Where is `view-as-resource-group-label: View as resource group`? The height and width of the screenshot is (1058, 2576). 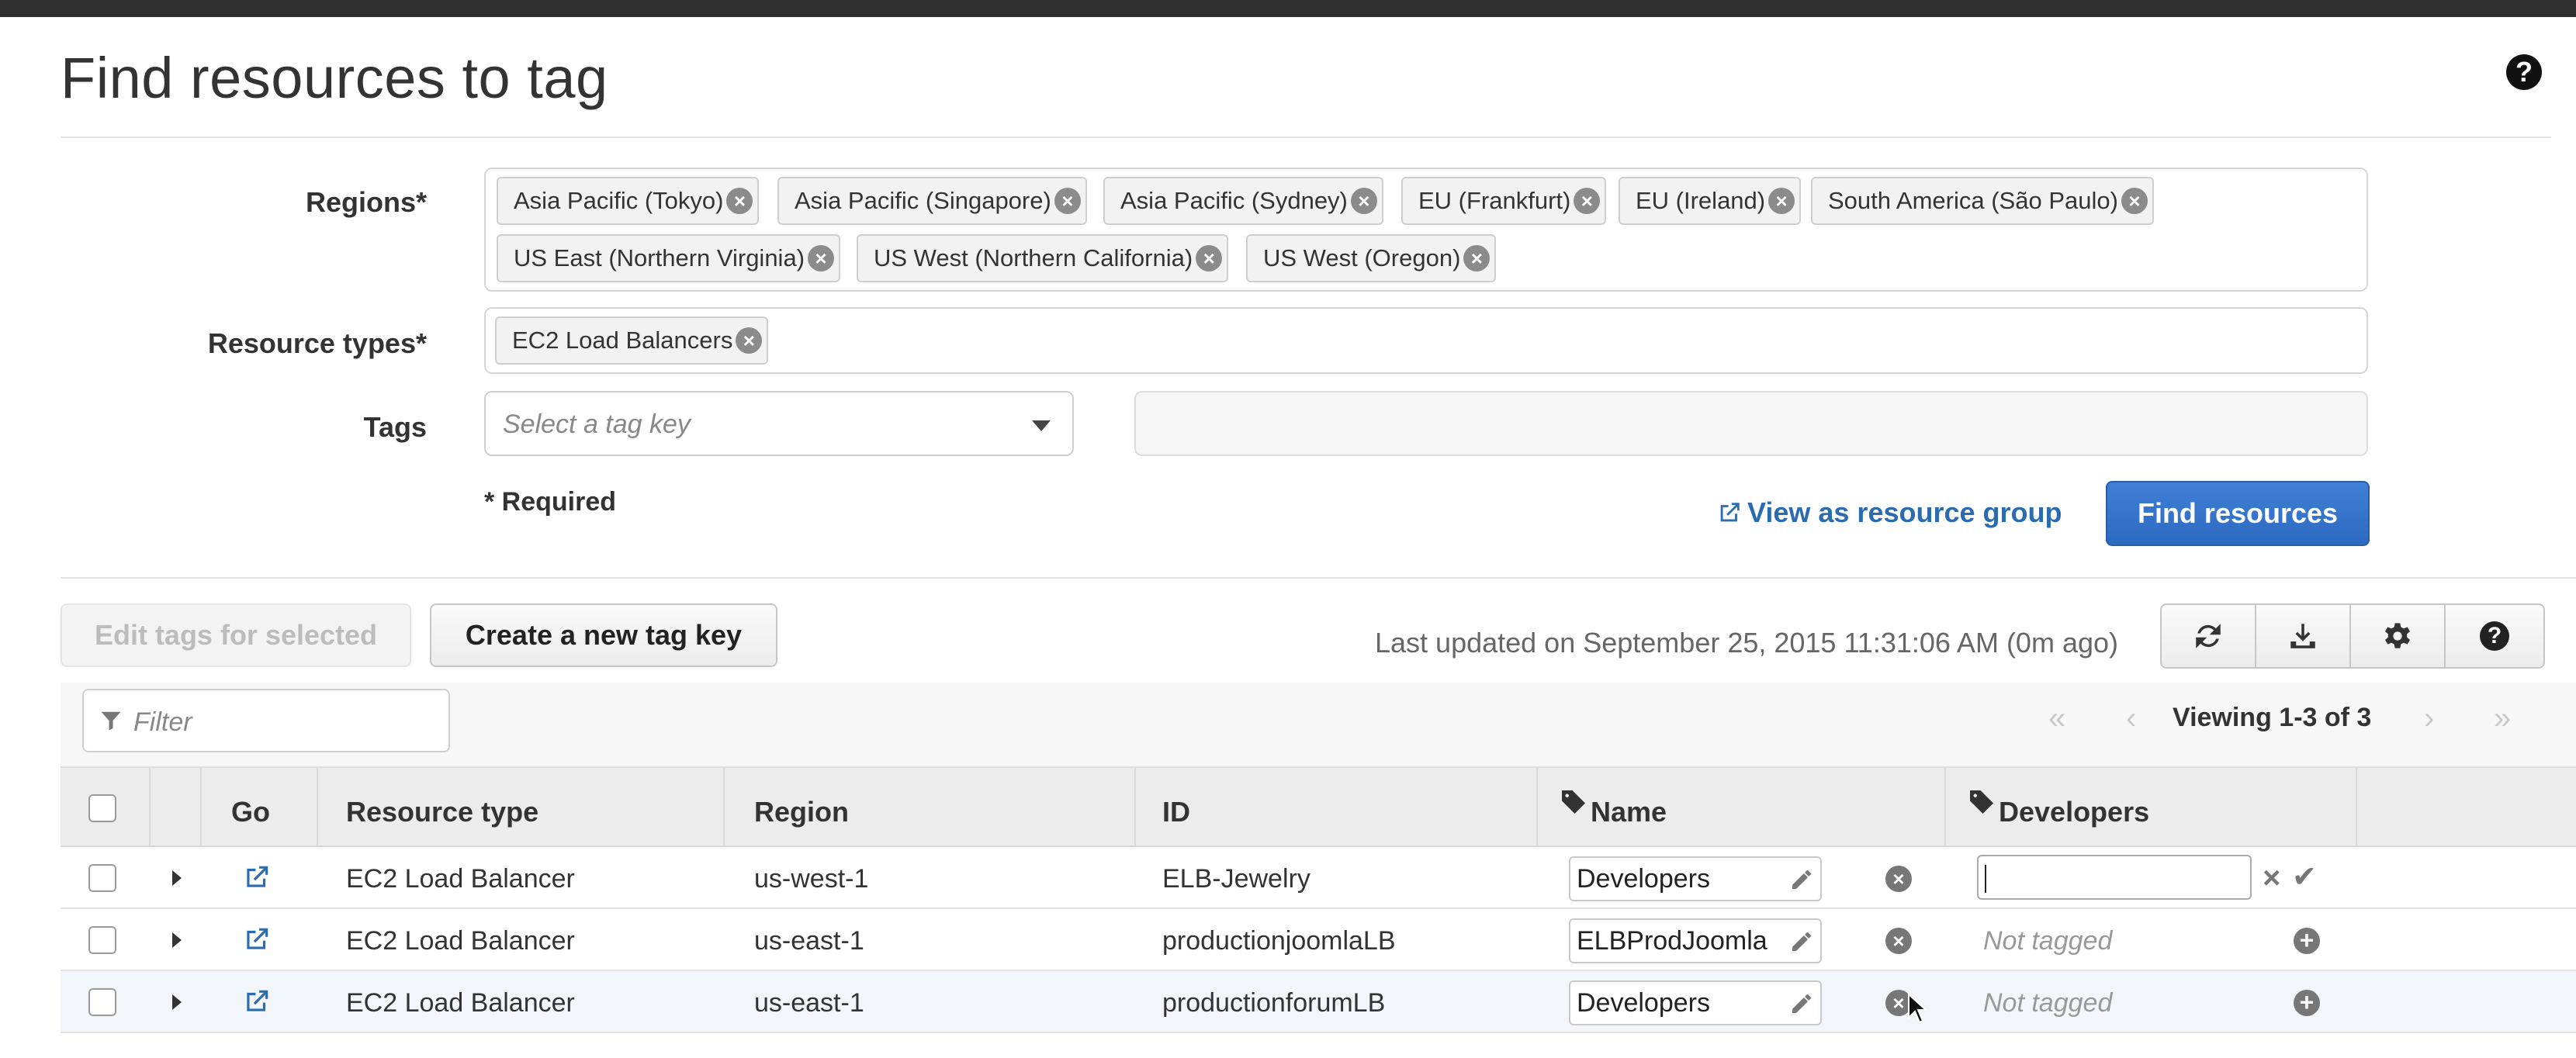
view-as-resource-group-label: View as resource group is located at coordinates (1904, 512).